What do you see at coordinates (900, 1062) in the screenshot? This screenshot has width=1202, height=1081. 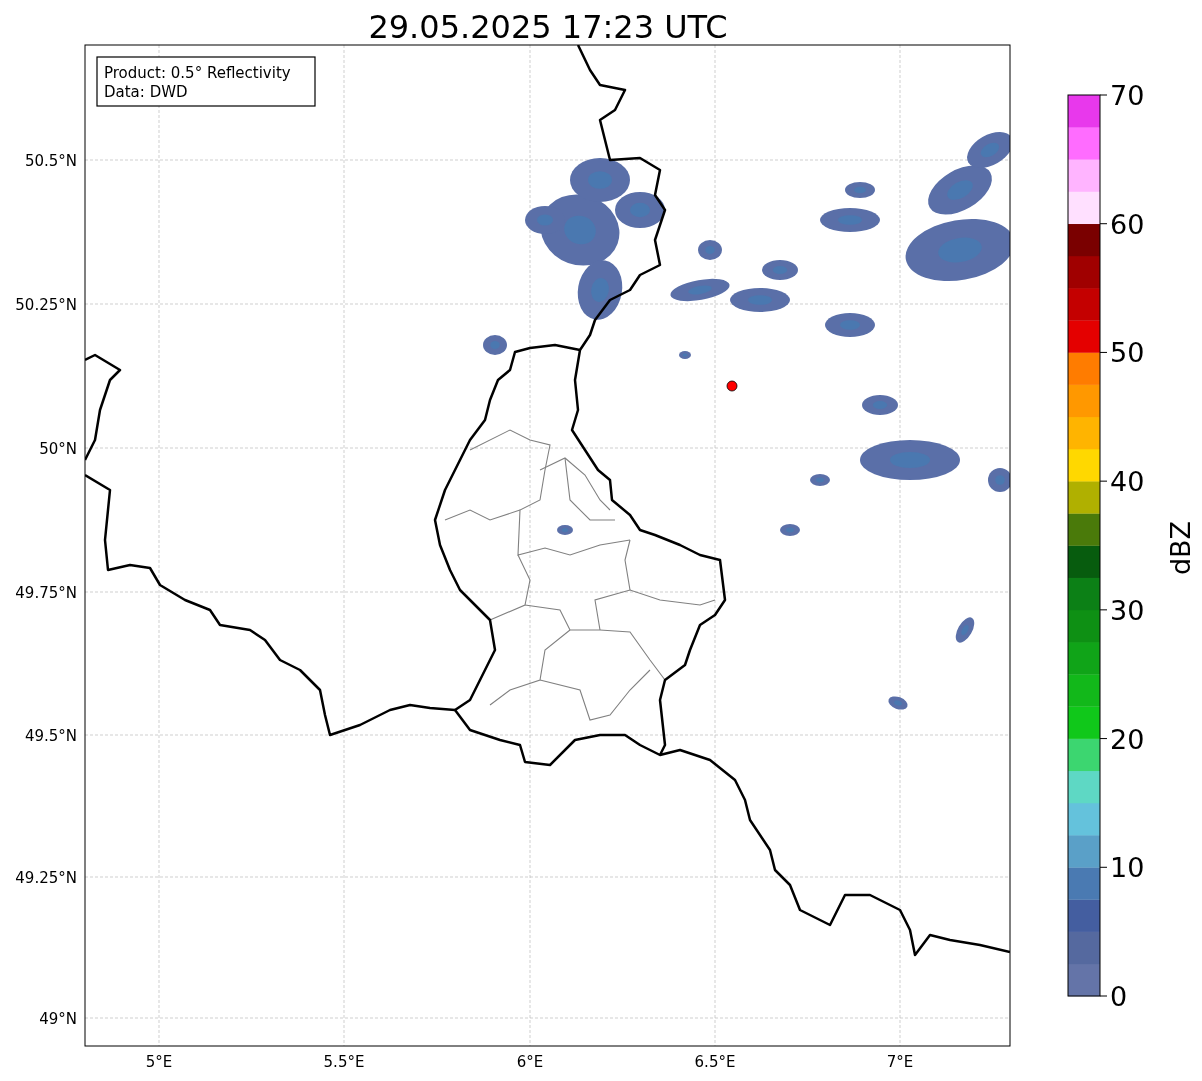 I see `longitude-label: 7°E` at bounding box center [900, 1062].